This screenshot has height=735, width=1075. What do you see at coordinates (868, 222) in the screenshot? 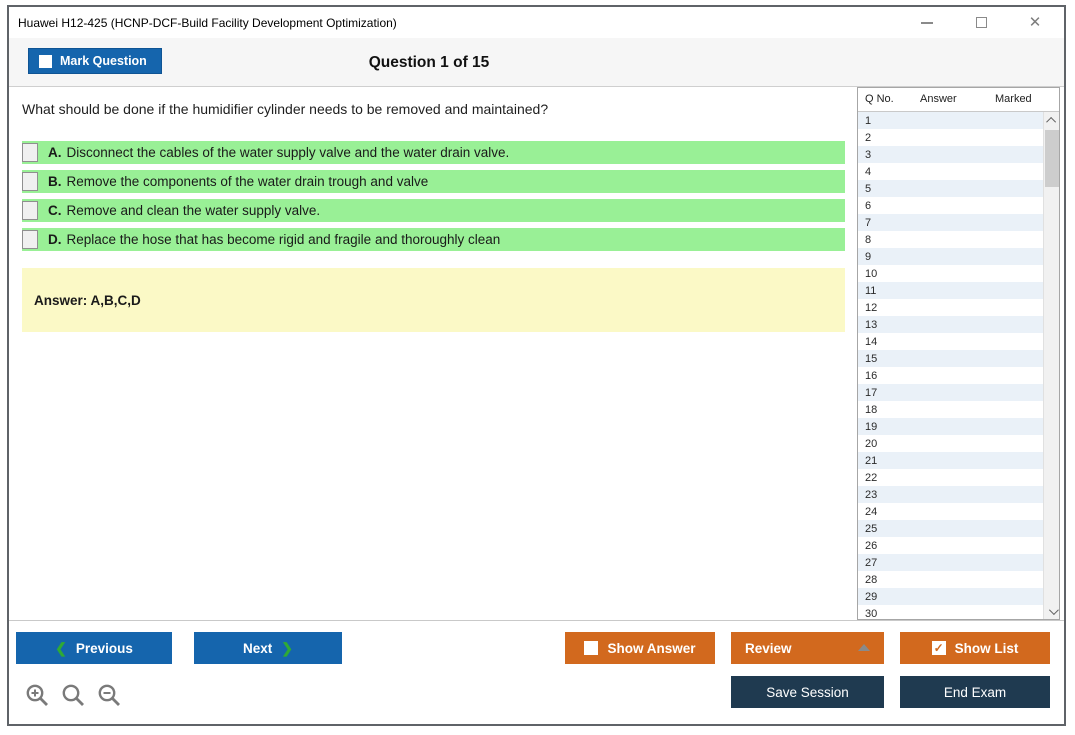
I see `qlist-row-number: 7` at bounding box center [868, 222].